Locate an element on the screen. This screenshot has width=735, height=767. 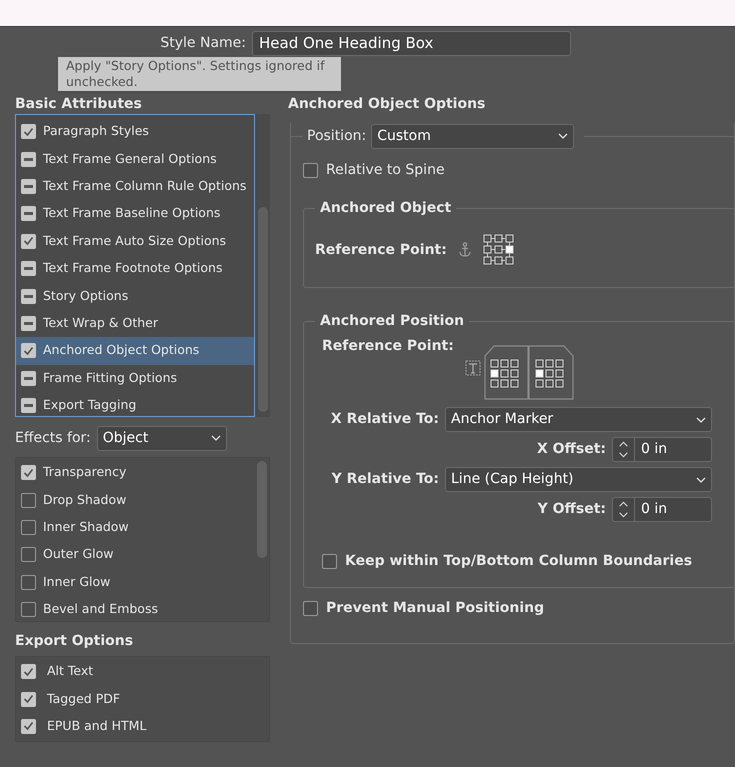
group-title: Anchored Object is located at coordinates (385, 208).